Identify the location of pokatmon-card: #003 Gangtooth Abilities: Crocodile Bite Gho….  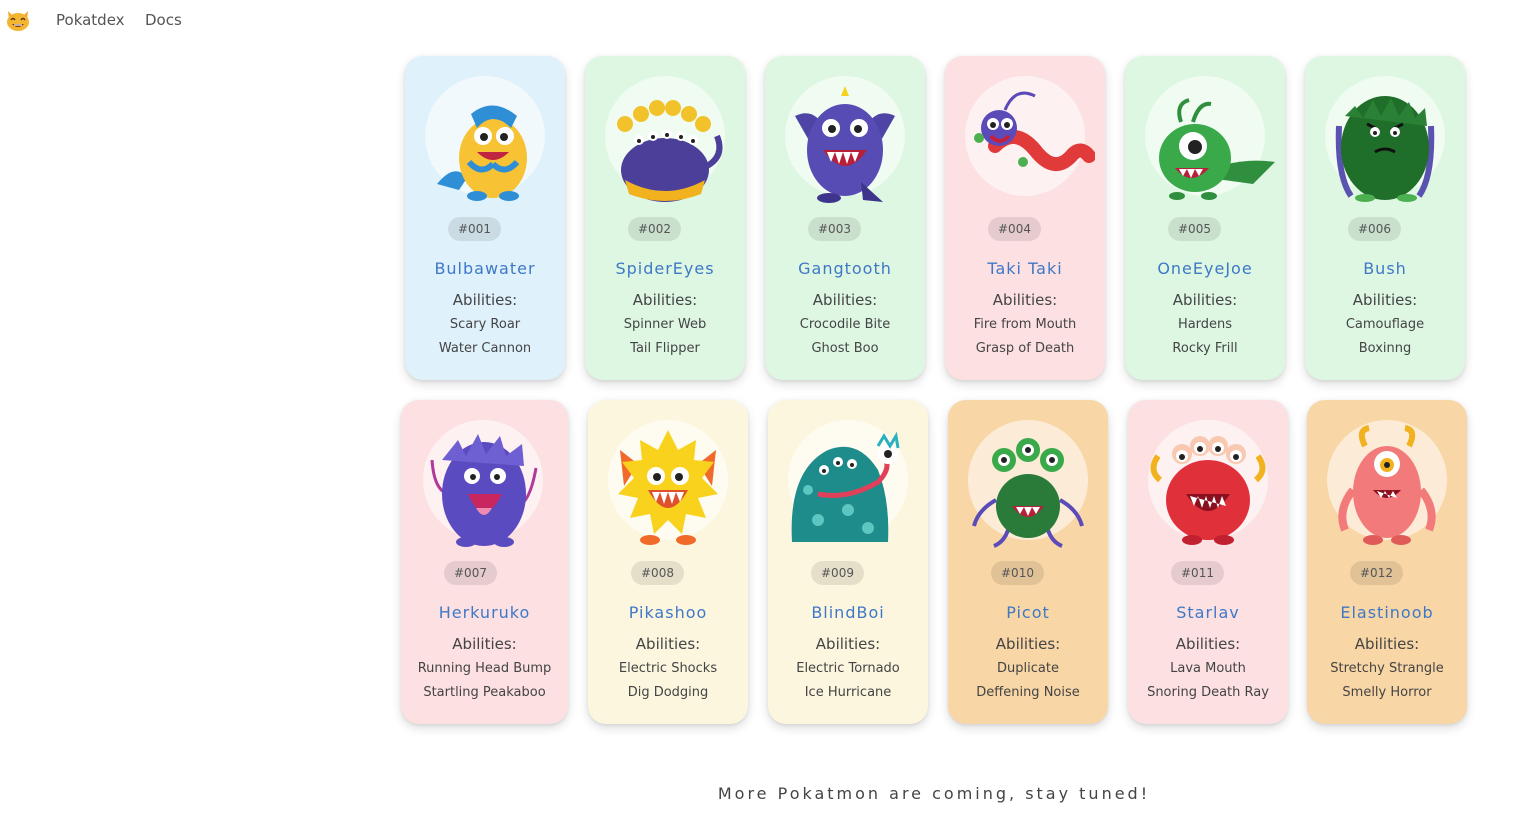
(845, 218).